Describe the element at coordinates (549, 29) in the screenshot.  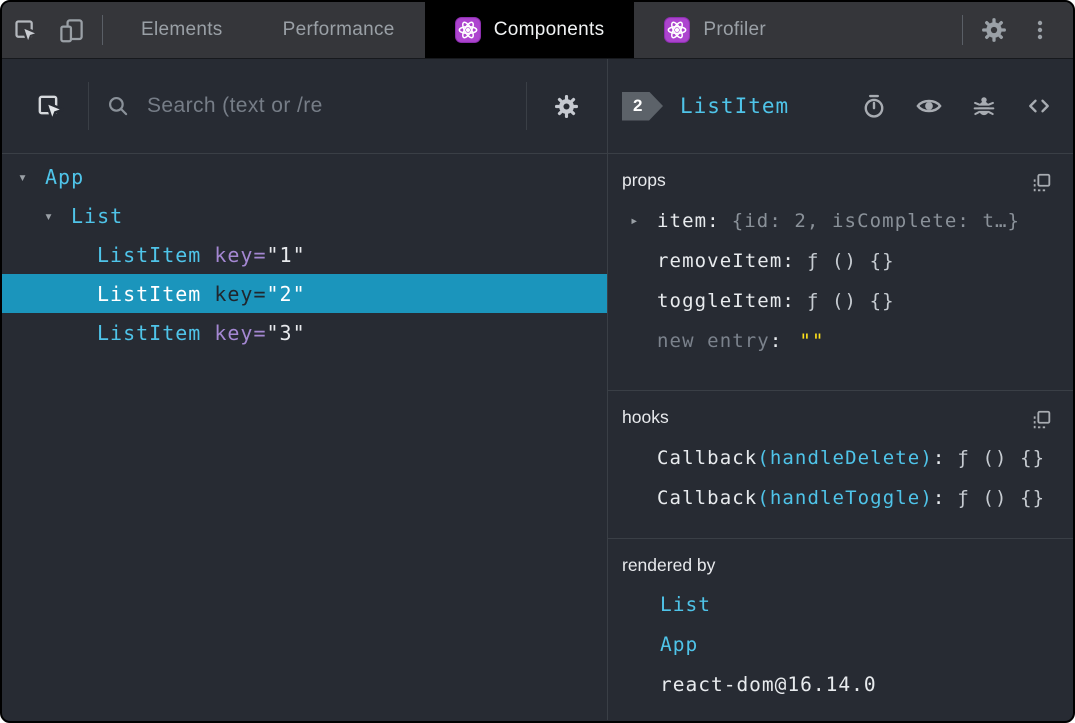
I see `tab-label: Components` at that location.